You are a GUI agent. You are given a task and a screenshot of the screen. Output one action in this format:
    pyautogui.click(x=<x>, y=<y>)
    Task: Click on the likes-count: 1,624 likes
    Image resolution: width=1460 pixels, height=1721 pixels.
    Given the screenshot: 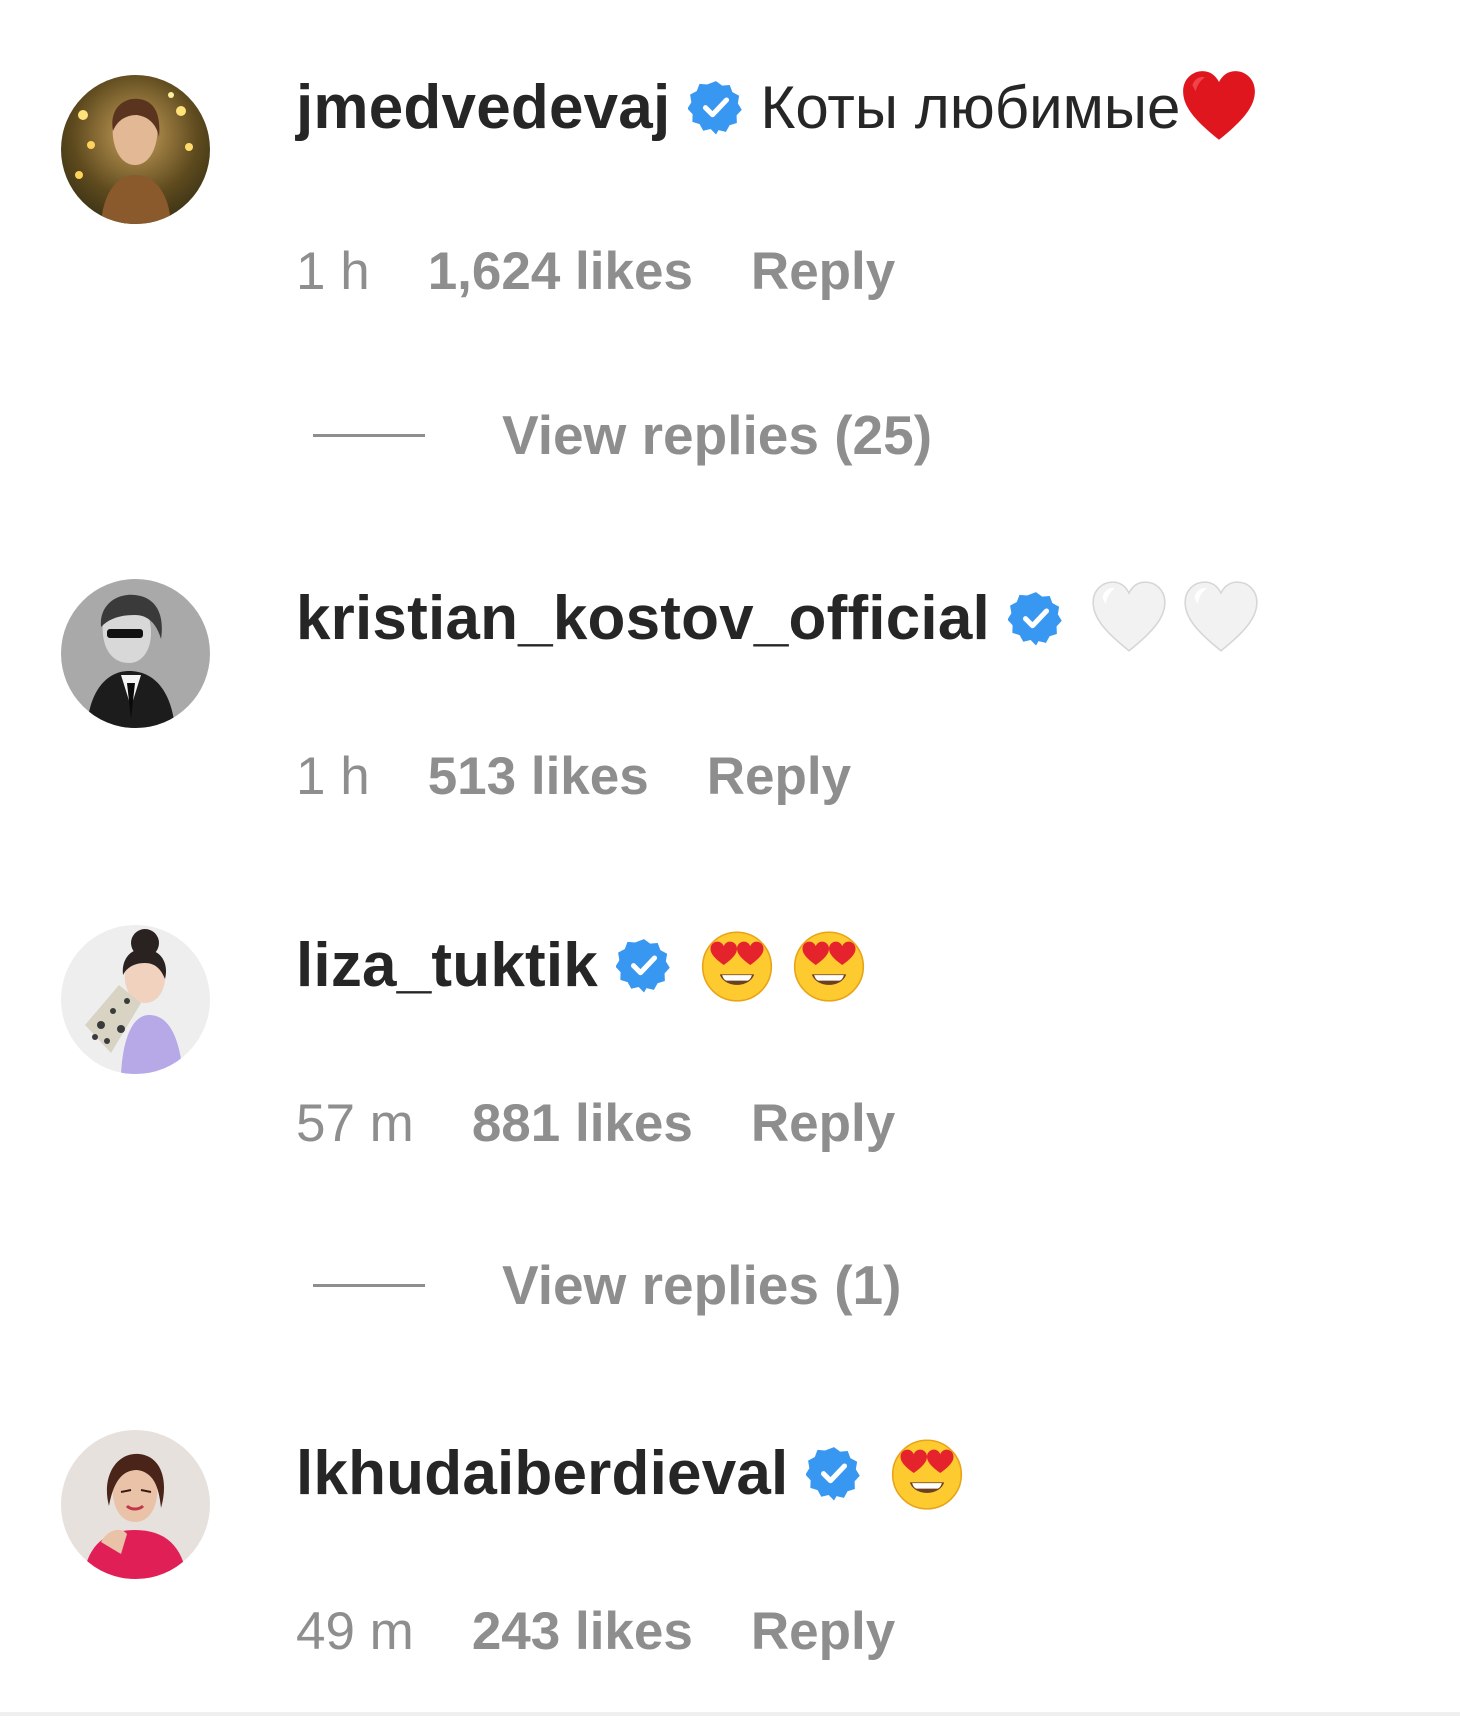 What is the action you would take?
    pyautogui.click(x=560, y=271)
    